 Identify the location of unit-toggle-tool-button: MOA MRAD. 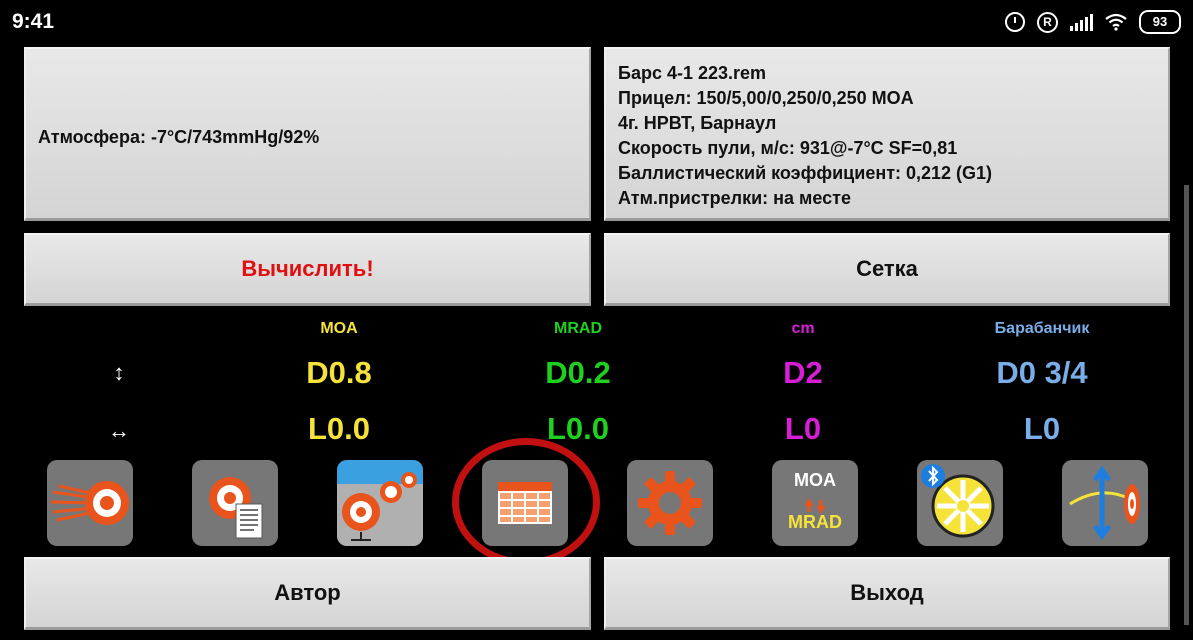
(815, 503).